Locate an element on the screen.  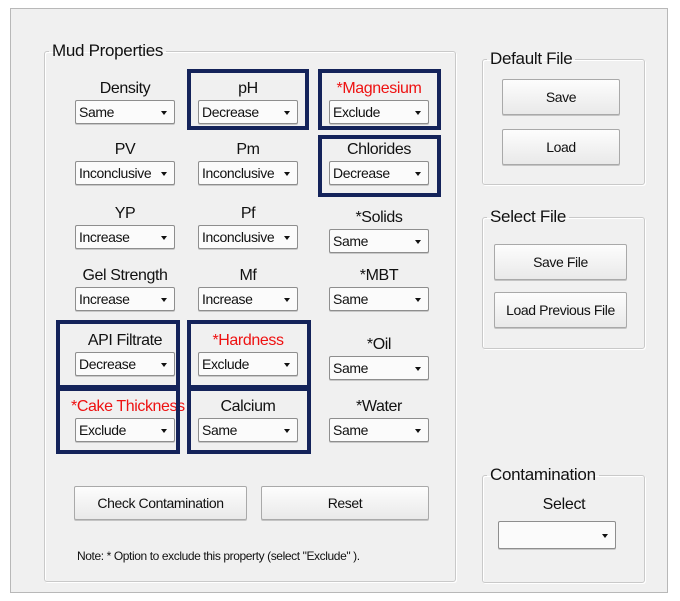
api-filtrate-label: API Filtrate is located at coordinates (125, 340).